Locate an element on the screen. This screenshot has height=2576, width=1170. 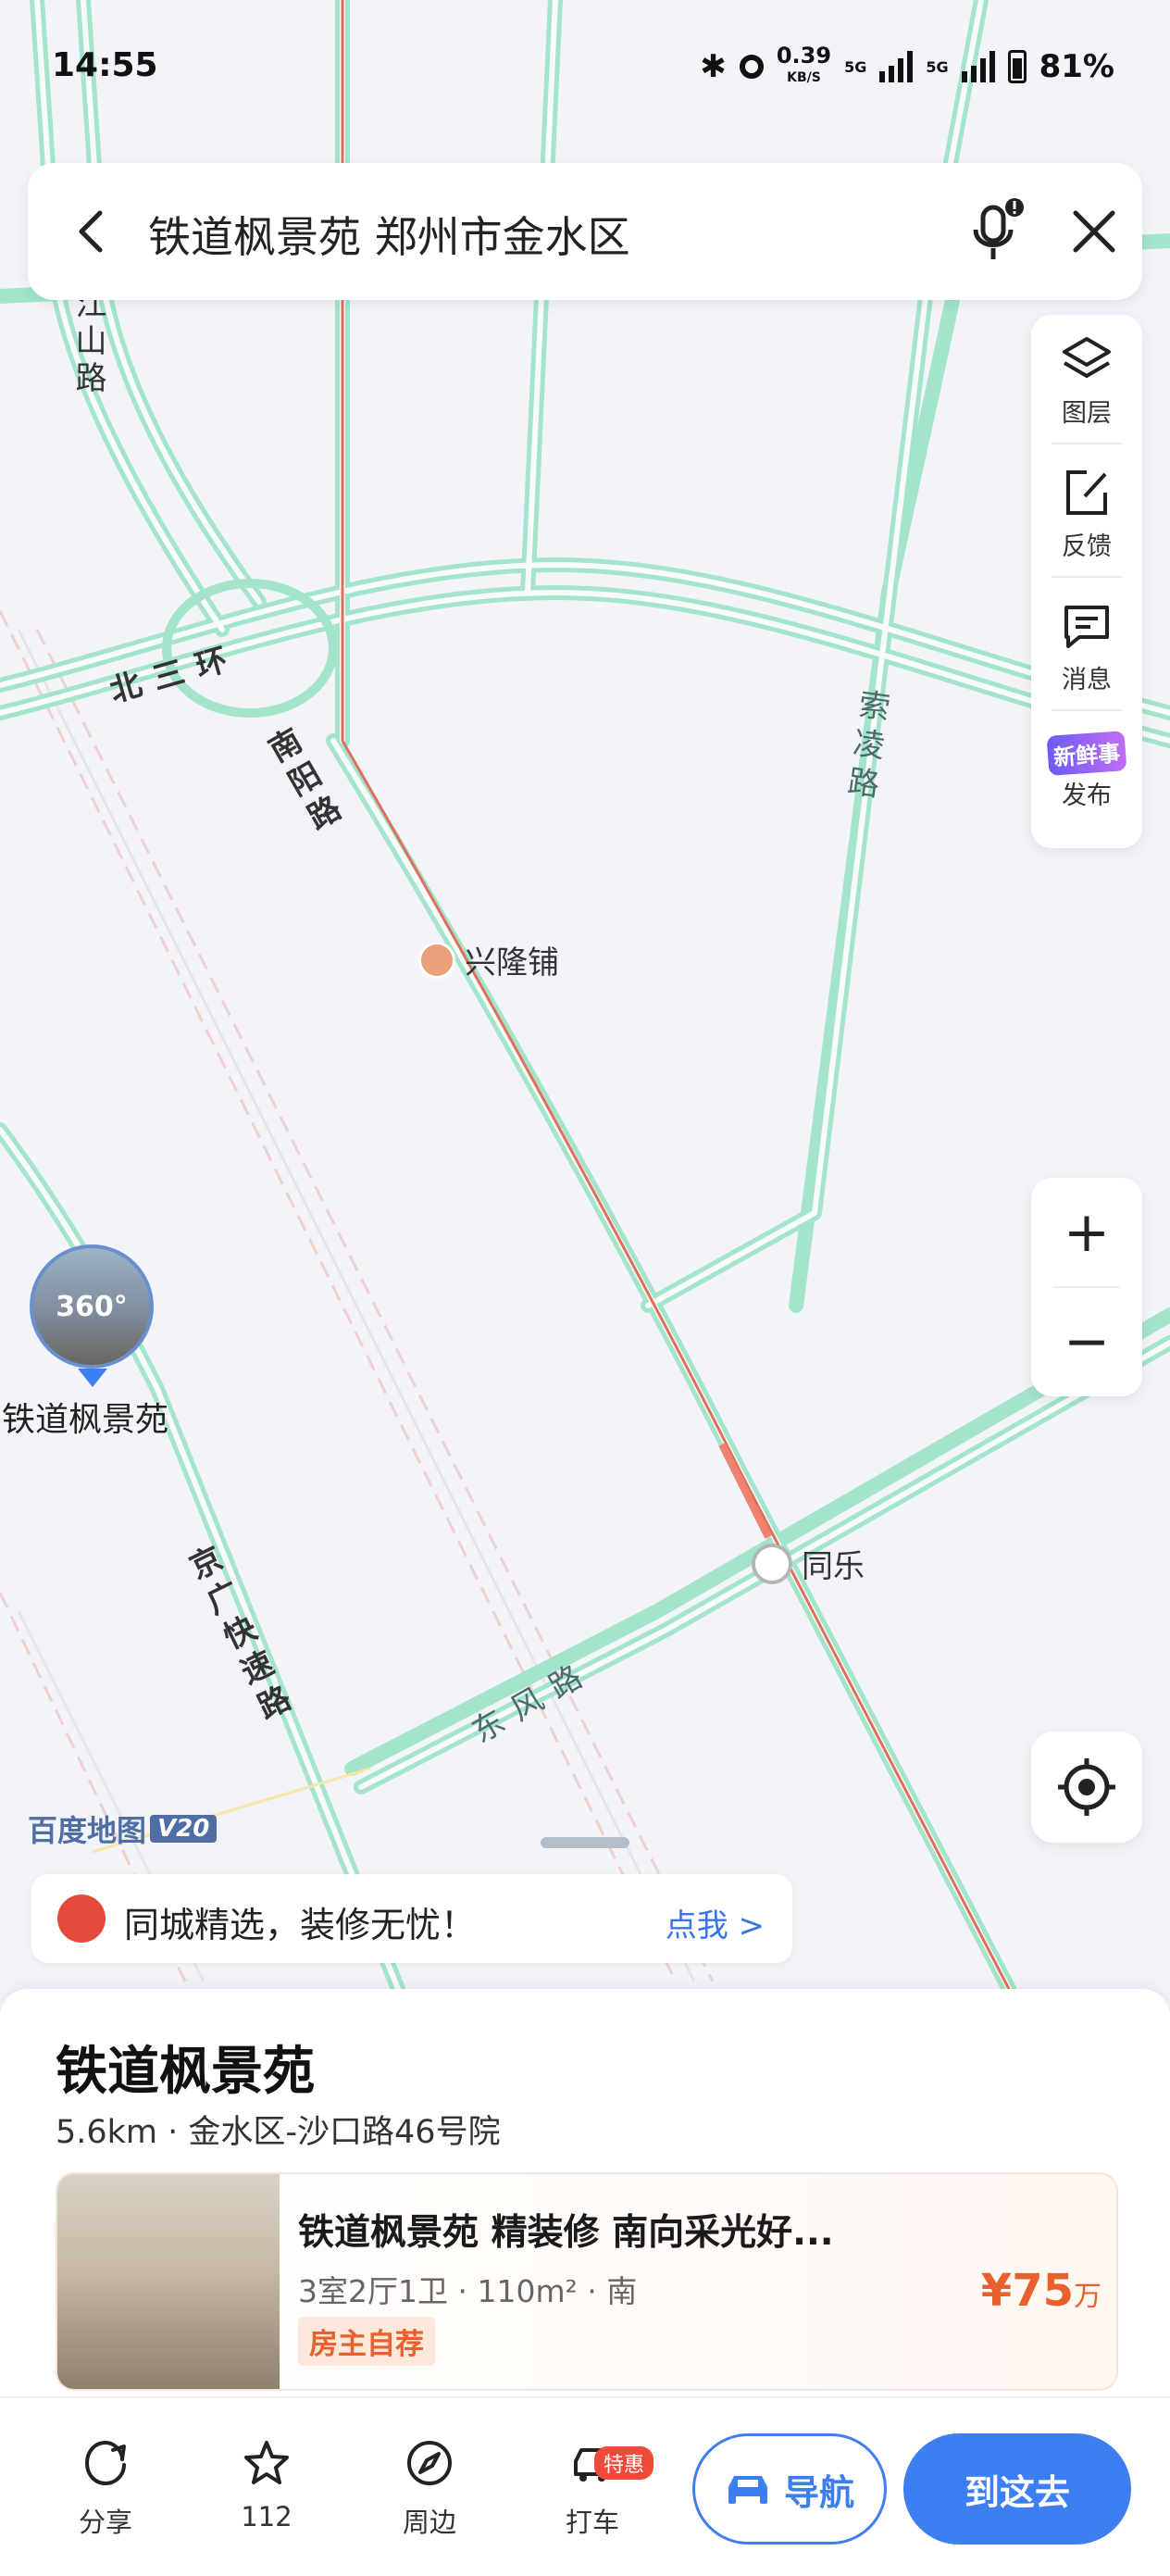
poi-label: 兴隆铺 is located at coordinates (512, 963).